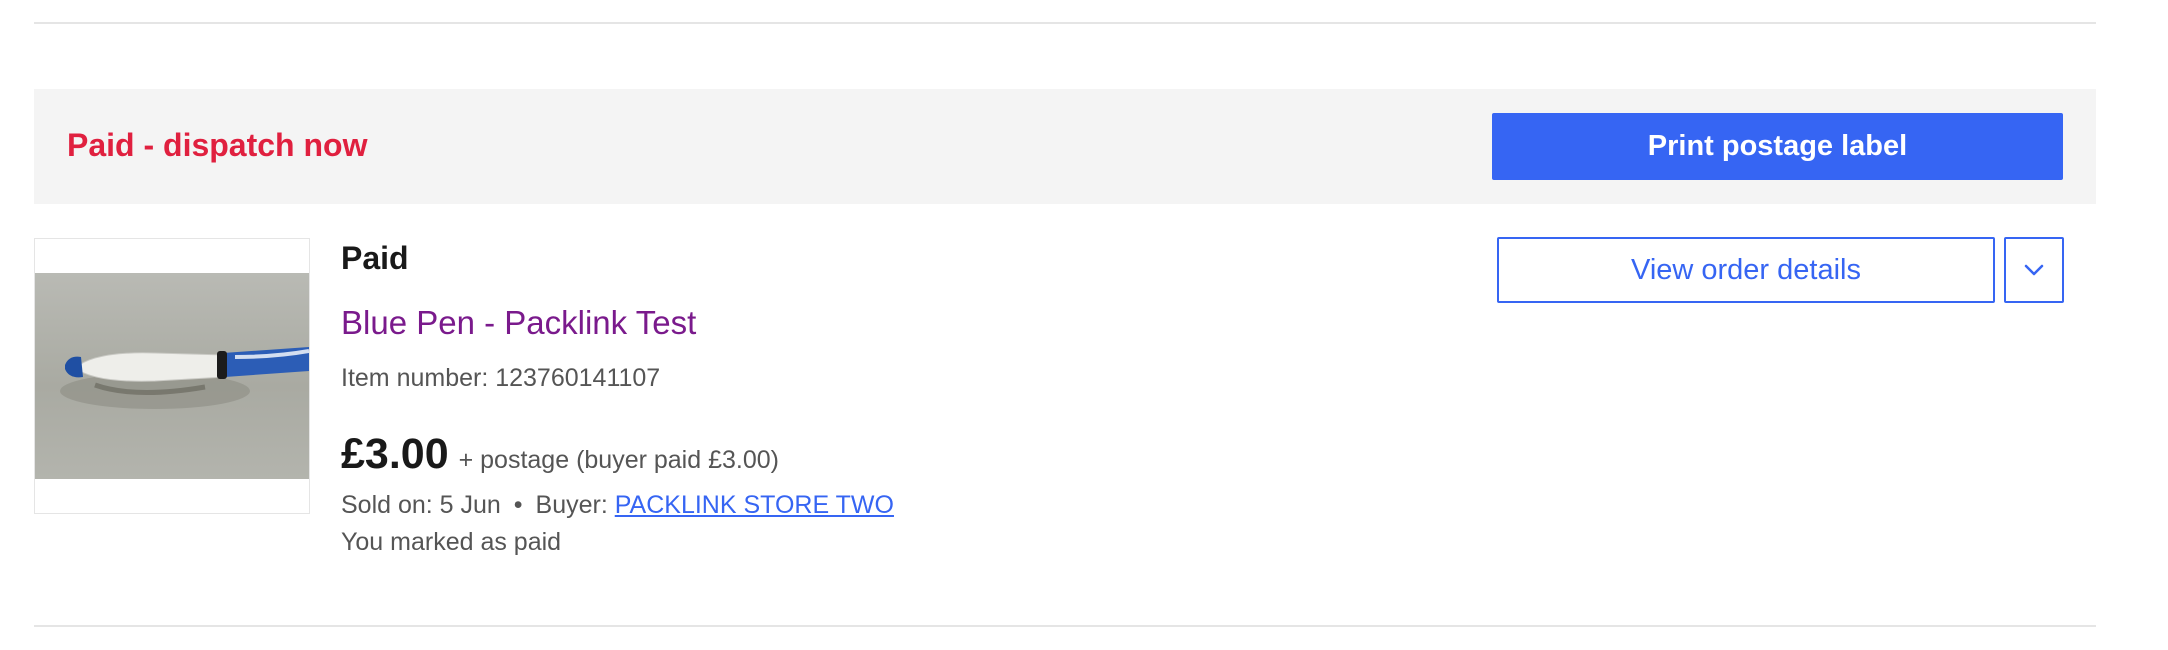  I want to click on item-price: £3.00, so click(395, 454).